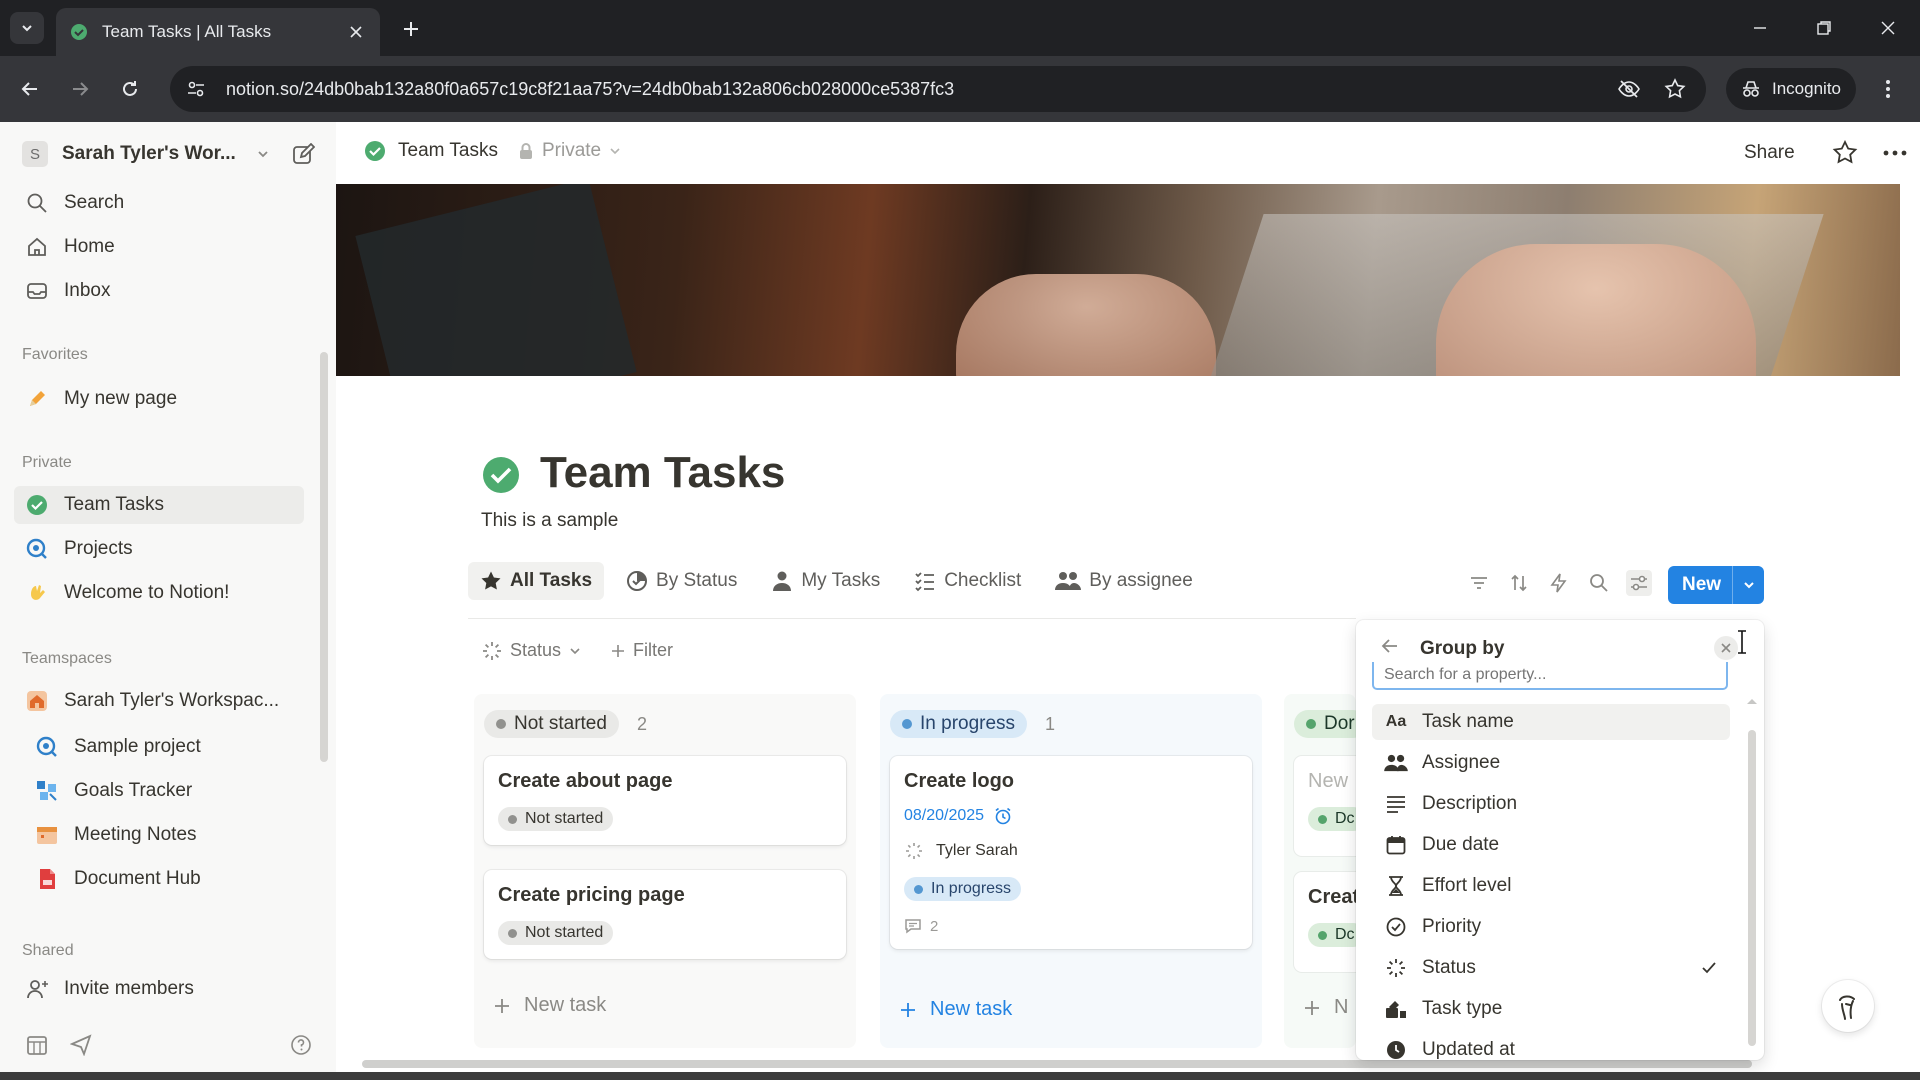 The image size is (1920, 1080). Describe the element at coordinates (1845, 153) in the screenshot. I see `favorite-button` at that location.